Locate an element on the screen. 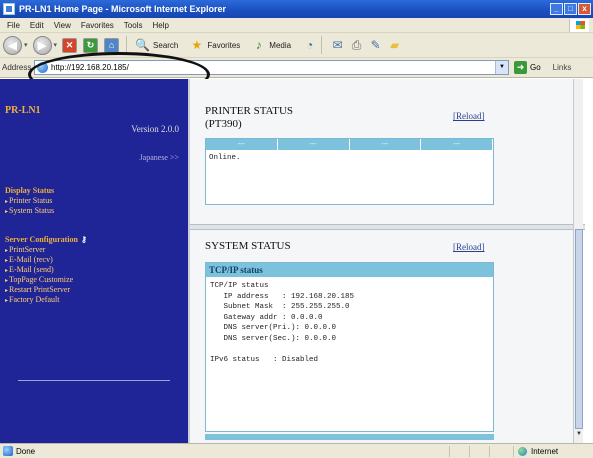  product-logo: PR-LN1 is located at coordinates (23, 110).